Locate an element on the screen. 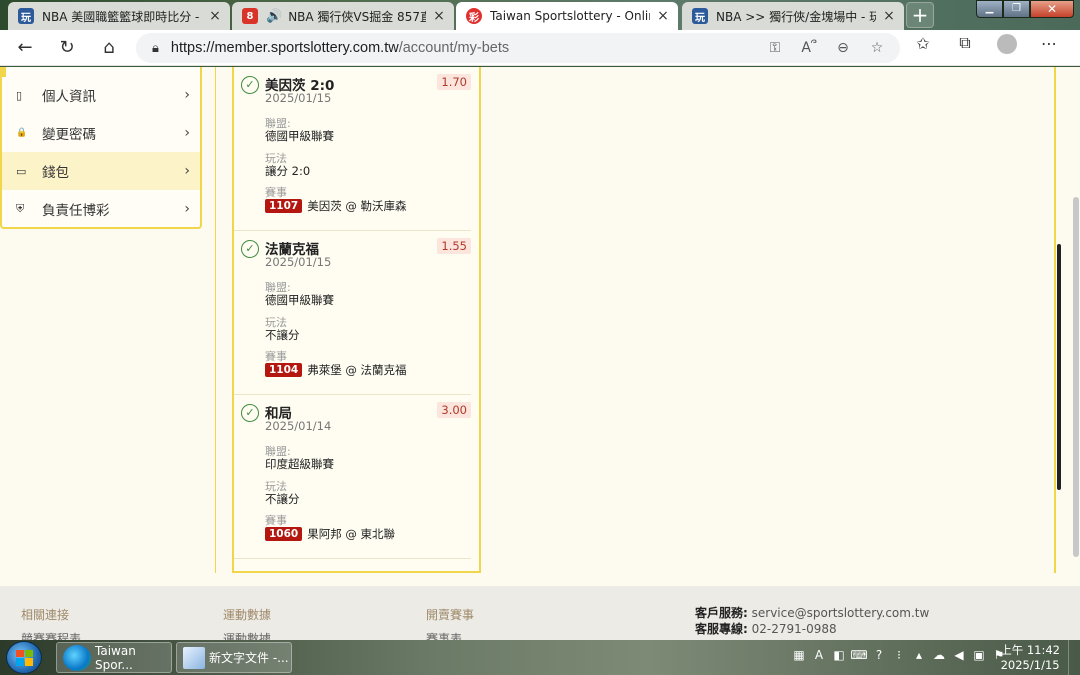 The image size is (1080, 675). lock-icon: 🔒 is located at coordinates (22, 133).